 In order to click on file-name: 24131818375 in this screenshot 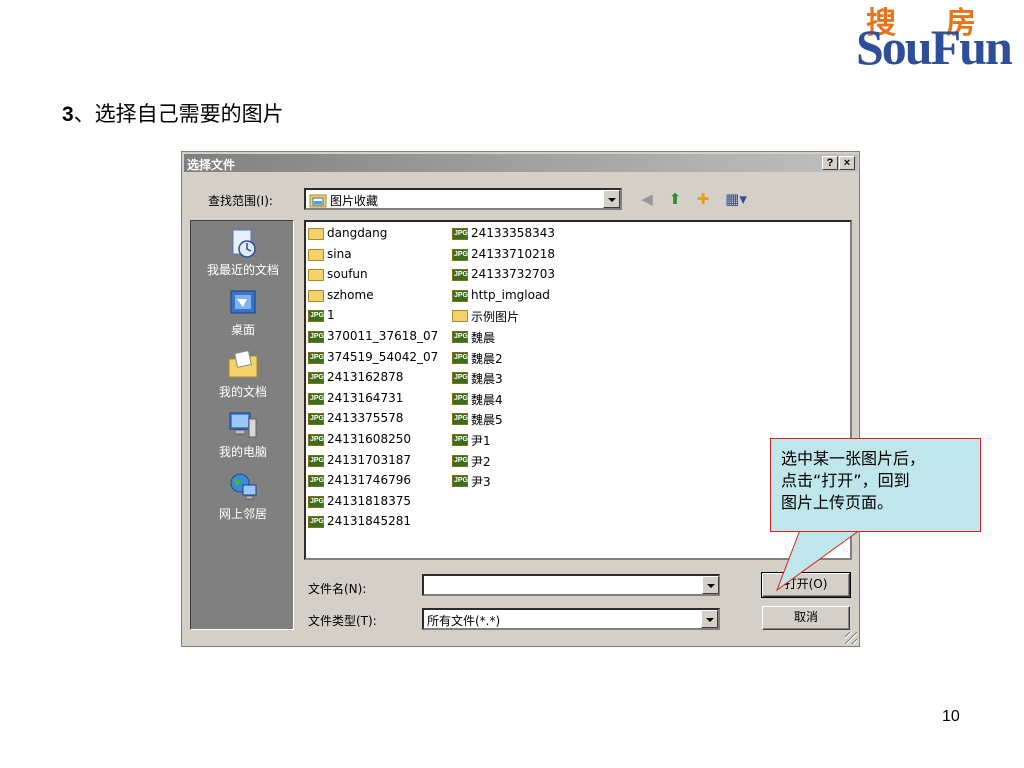, I will do `click(369, 500)`.